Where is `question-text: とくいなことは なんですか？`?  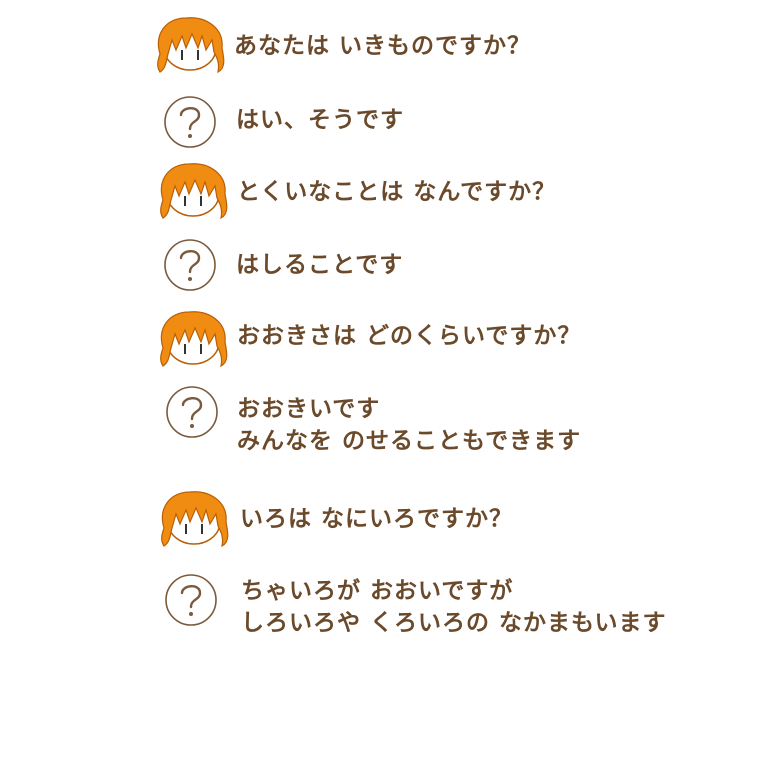 question-text: とくいなことは なんですか？ is located at coordinates (396, 192).